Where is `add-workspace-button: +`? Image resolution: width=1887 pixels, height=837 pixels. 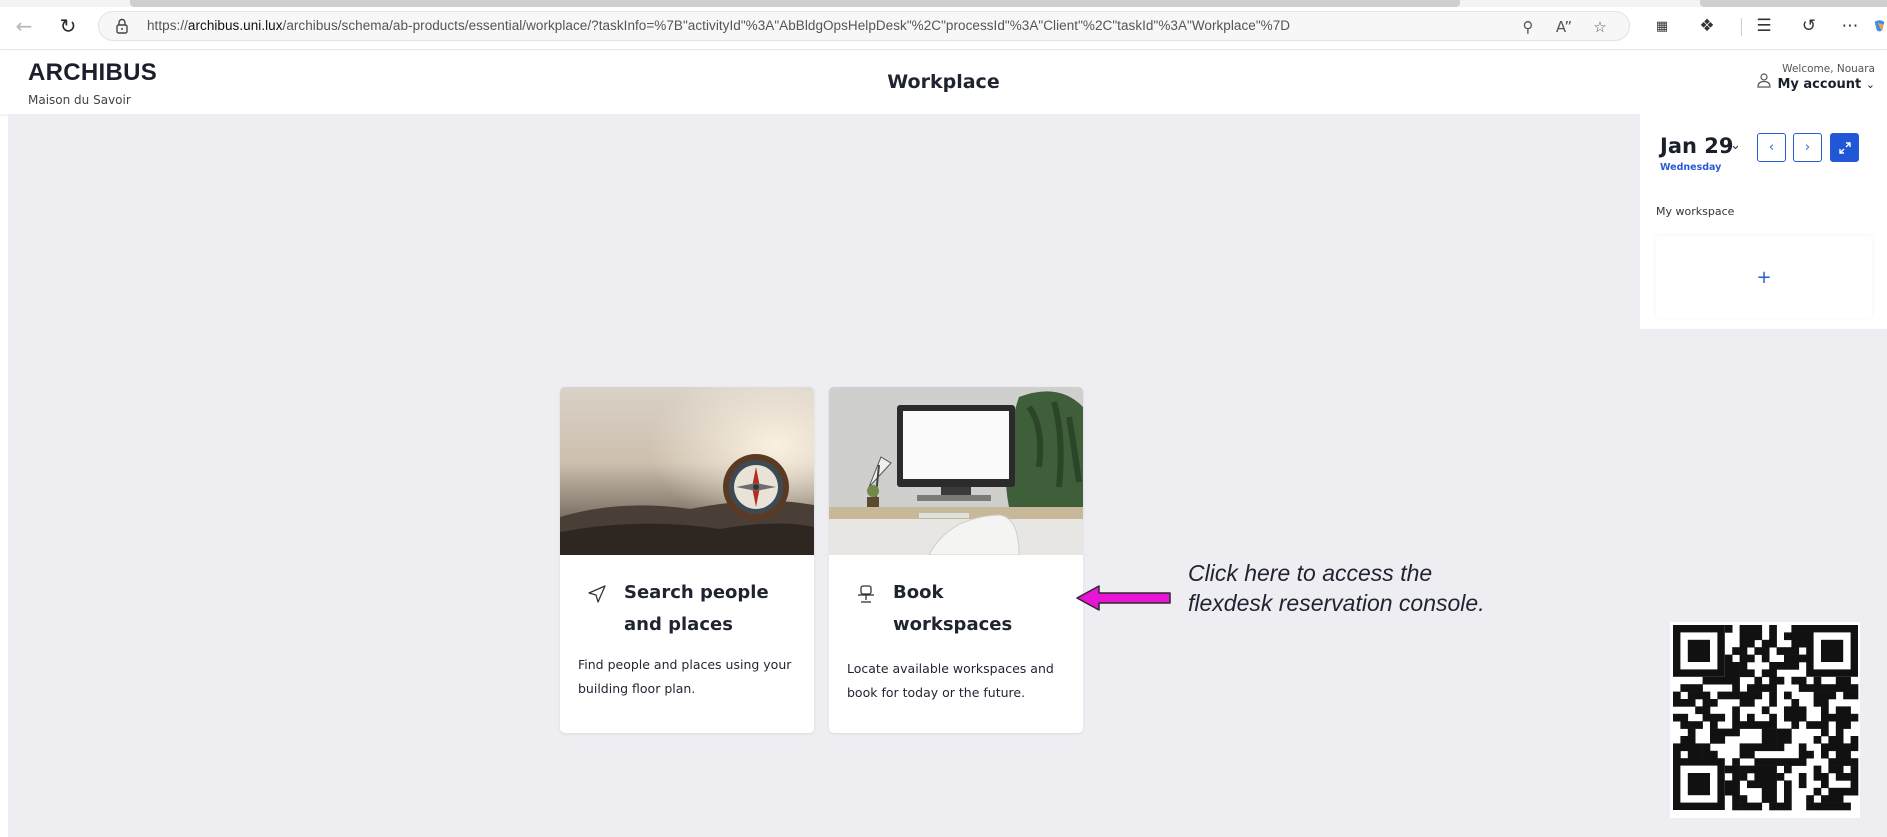 add-workspace-button: + is located at coordinates (1764, 277).